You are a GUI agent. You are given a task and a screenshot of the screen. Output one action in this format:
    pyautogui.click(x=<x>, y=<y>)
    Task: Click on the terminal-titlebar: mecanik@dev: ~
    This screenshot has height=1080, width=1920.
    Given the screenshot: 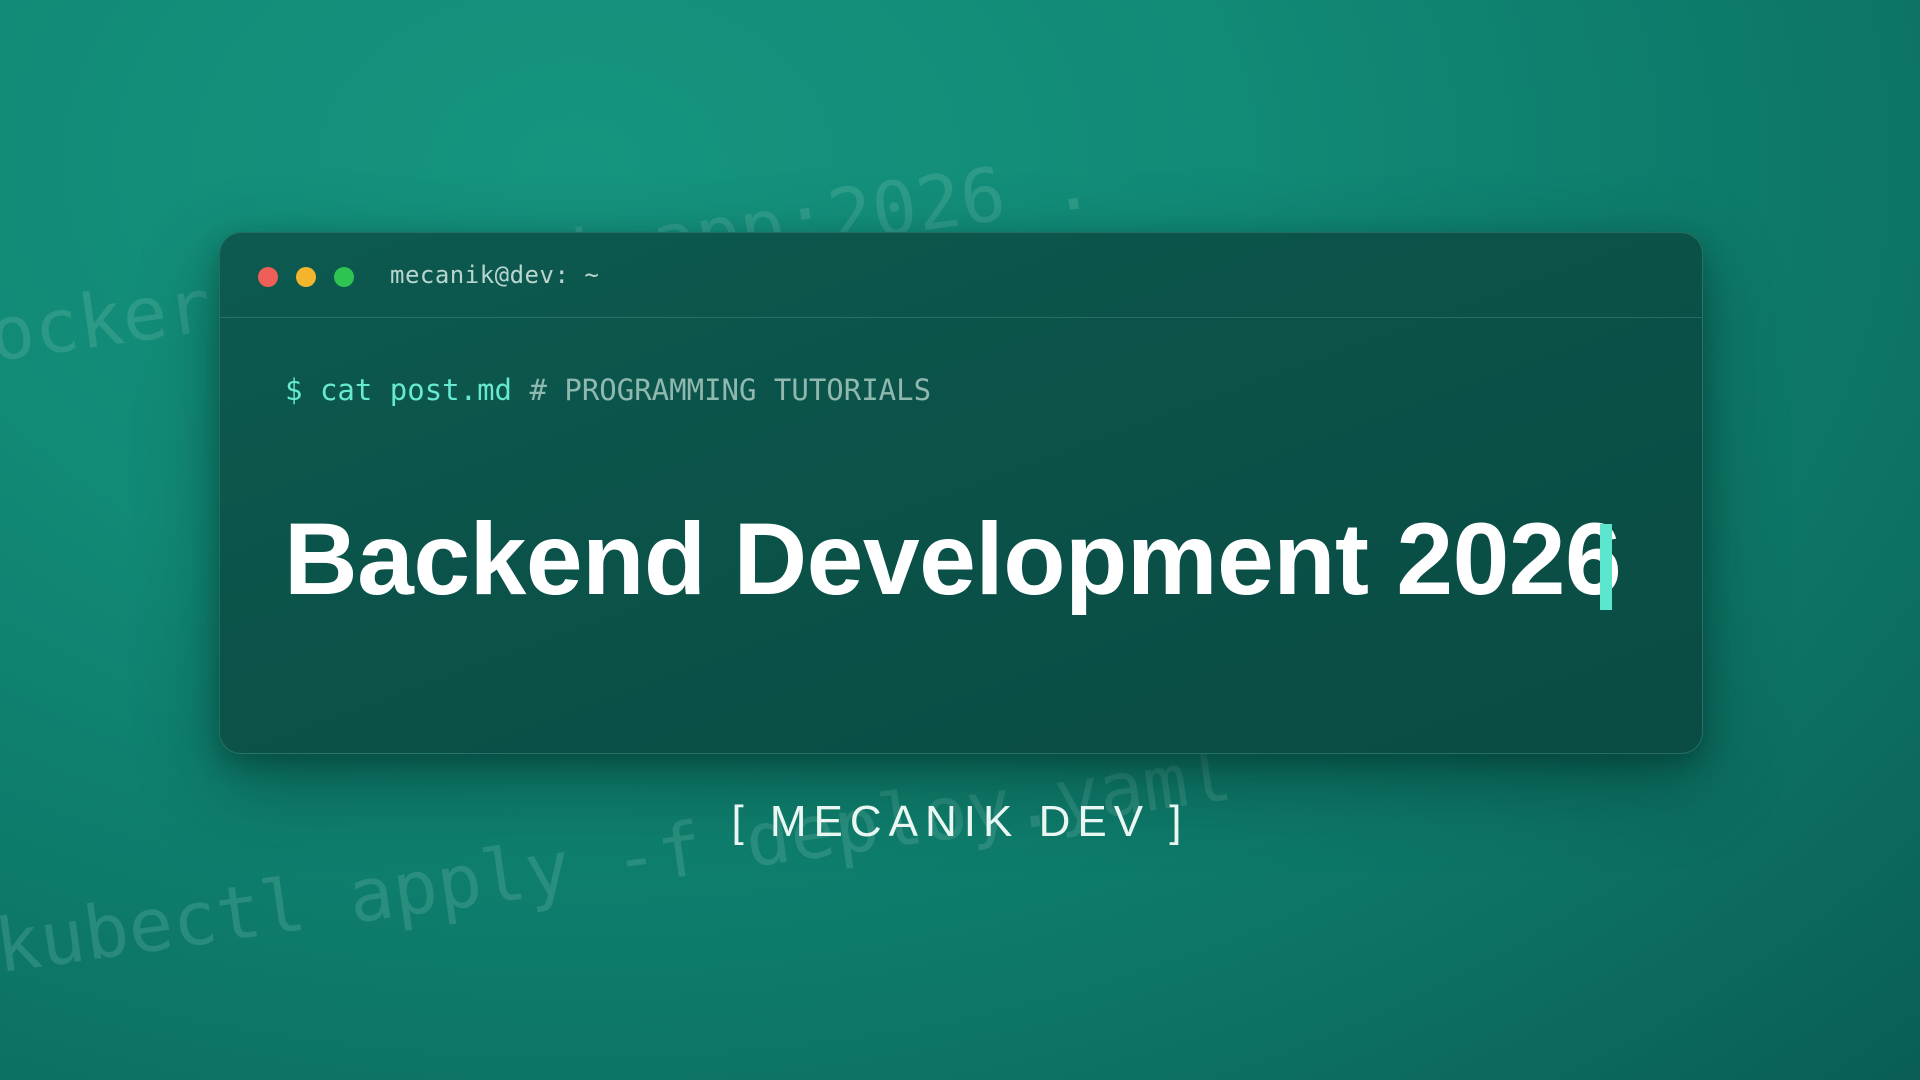 What is the action you would take?
    pyautogui.click(x=961, y=275)
    